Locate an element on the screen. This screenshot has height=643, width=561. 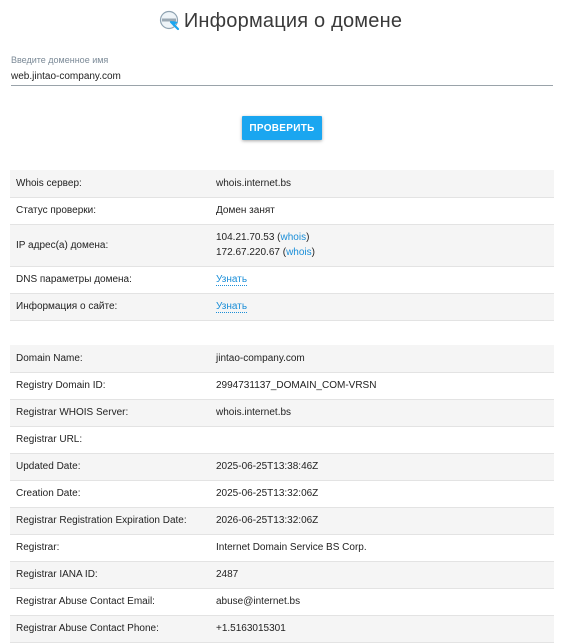
dns-label: DNS параметры домена: is located at coordinates (110, 280).